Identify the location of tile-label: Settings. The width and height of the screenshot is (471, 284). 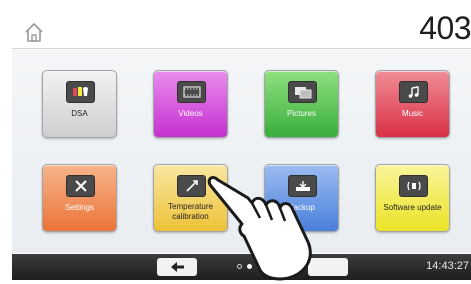
(79, 207).